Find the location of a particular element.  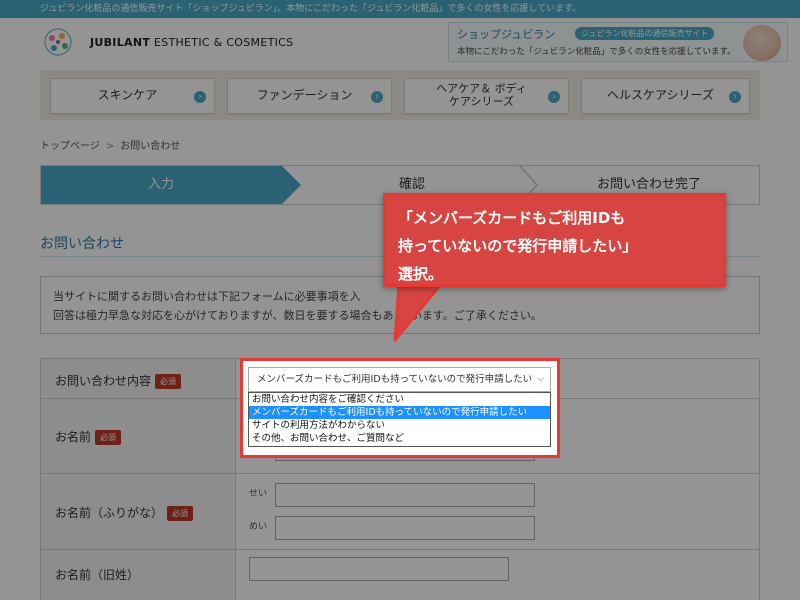

breadcrumb: トップページ > お問い合わせ is located at coordinates (110, 144).